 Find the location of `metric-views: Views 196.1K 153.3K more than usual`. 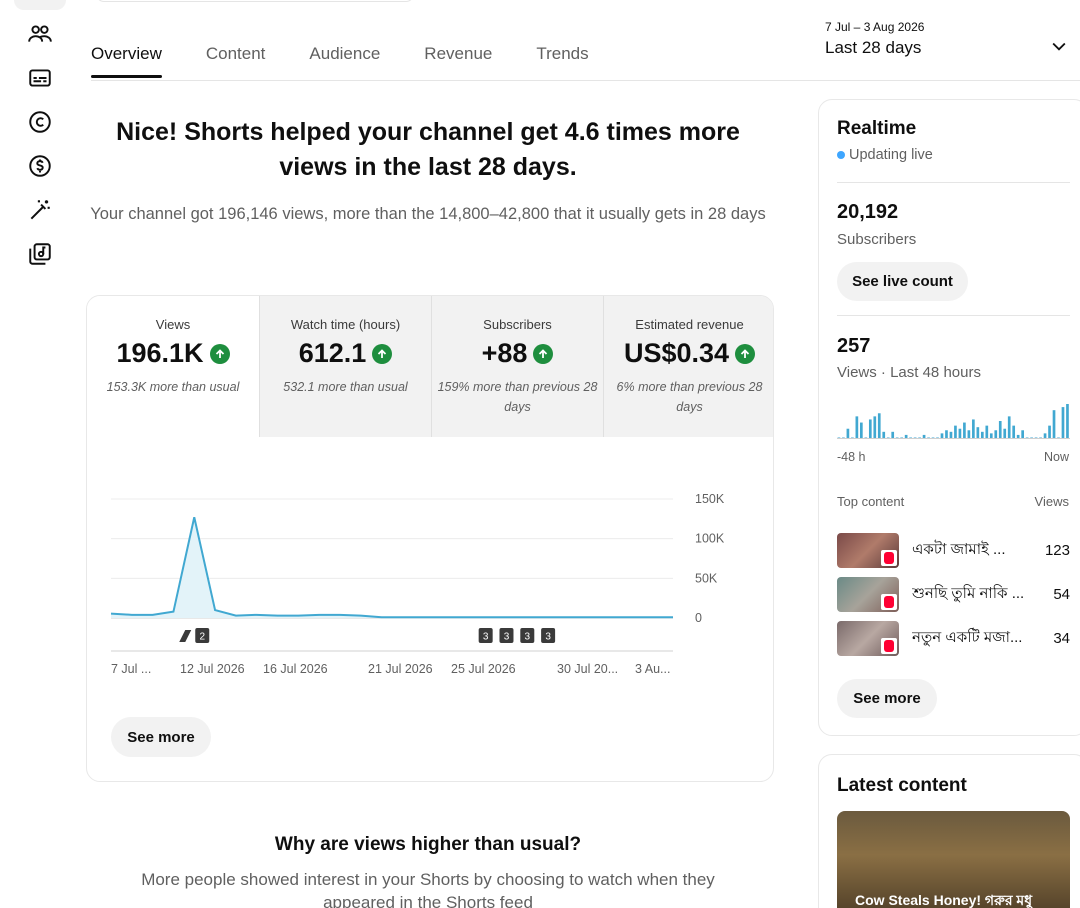

metric-views: Views 196.1K 153.3K more than usual is located at coordinates (173, 366).